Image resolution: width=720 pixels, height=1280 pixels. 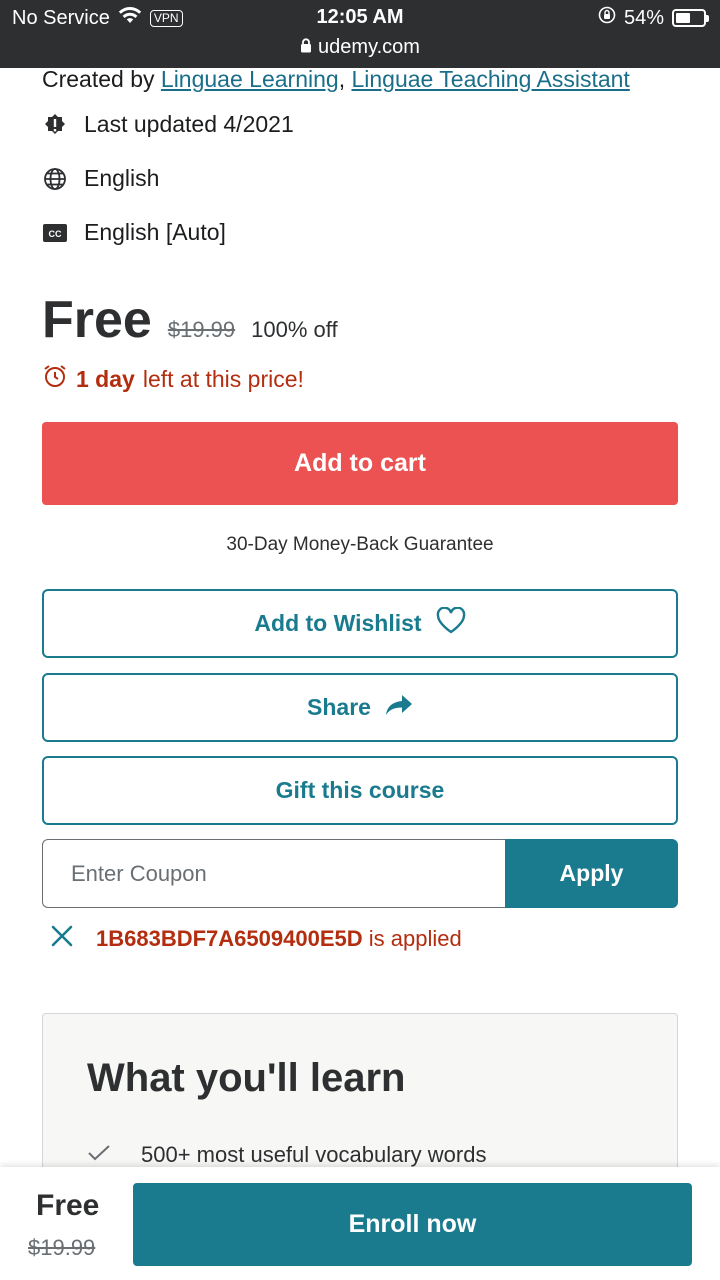 I want to click on bottom-original-price: $19.99, so click(x=62, y=1247).